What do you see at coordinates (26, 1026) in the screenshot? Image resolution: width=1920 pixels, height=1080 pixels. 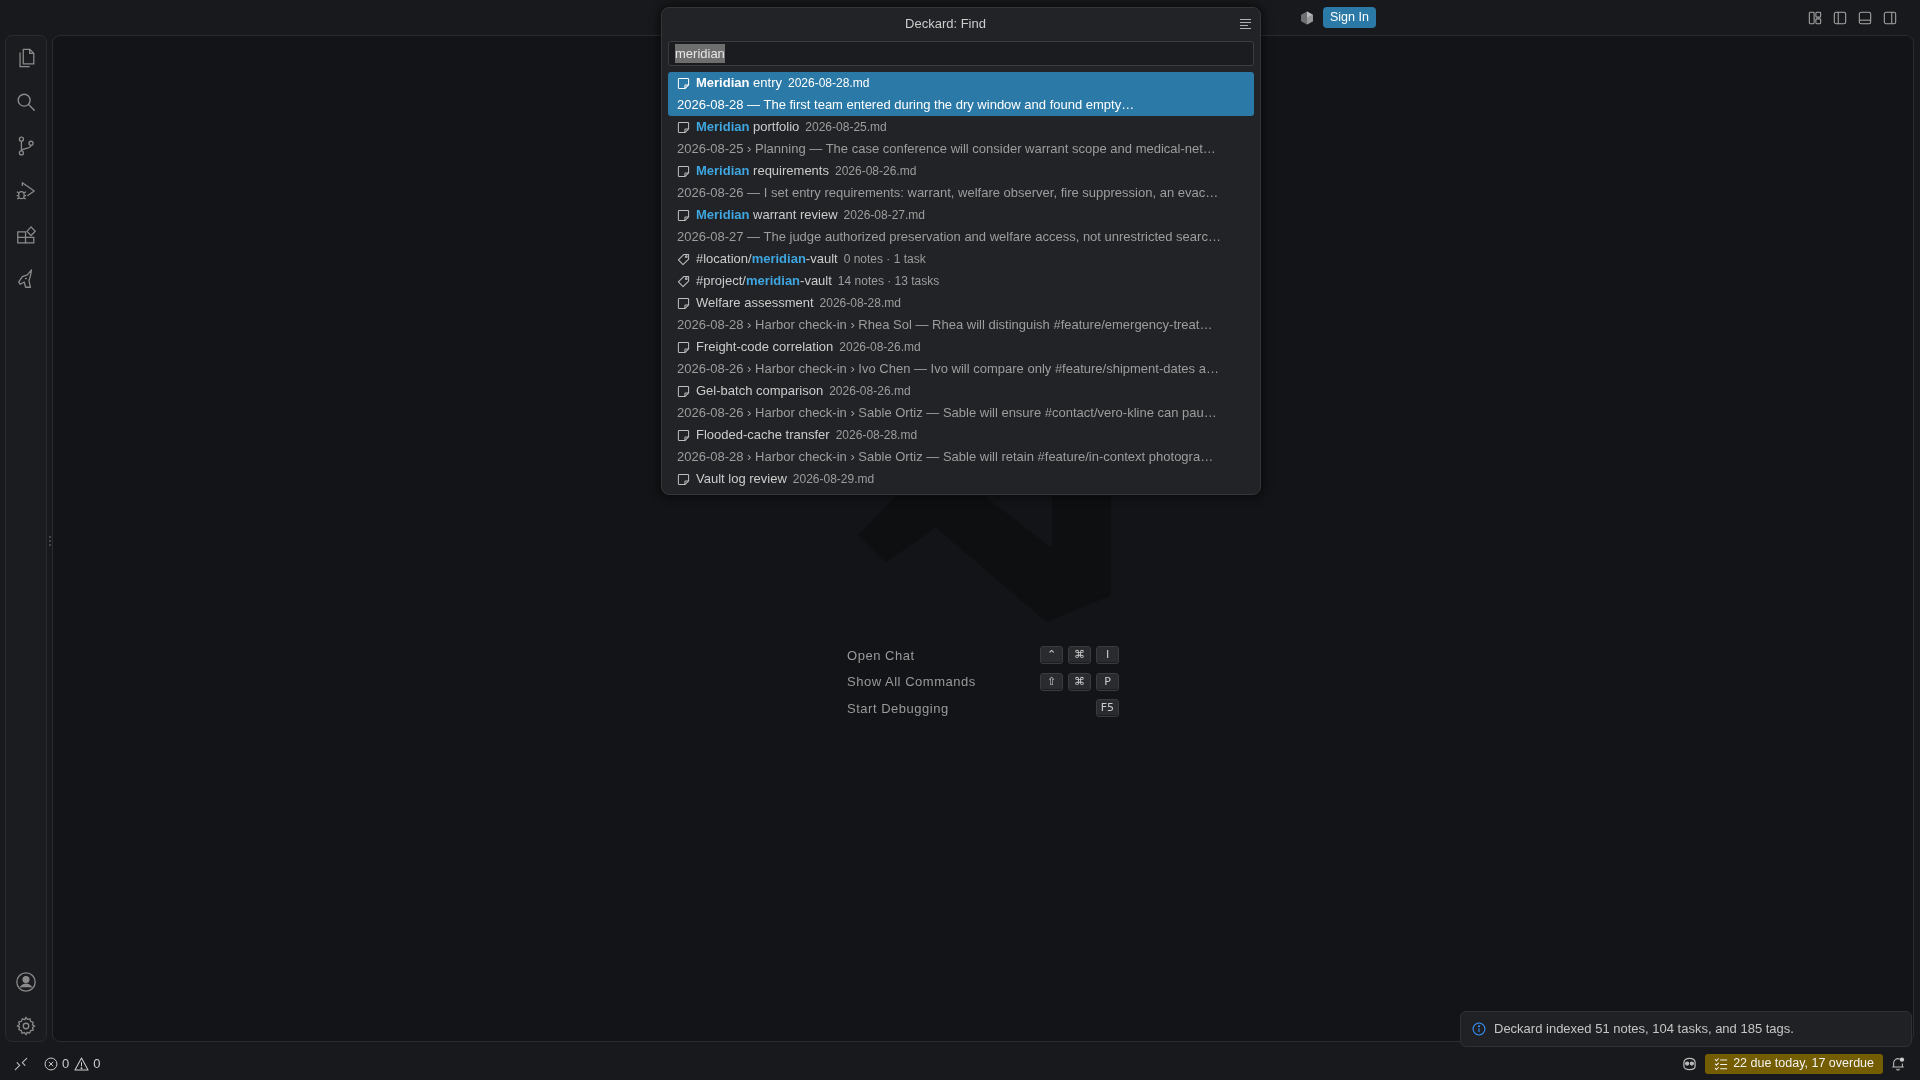 I see `settings-icon` at bounding box center [26, 1026].